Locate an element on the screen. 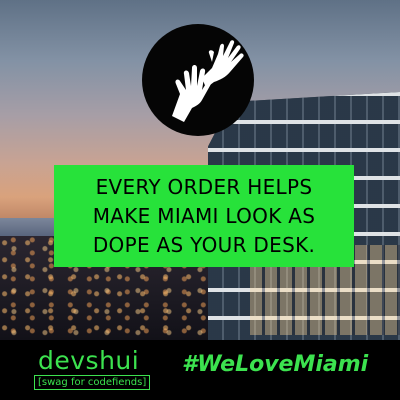 This screenshot has height=400, width=400. devshui-logo: devshui [swag for codefiends] is located at coordinates (95, 369).